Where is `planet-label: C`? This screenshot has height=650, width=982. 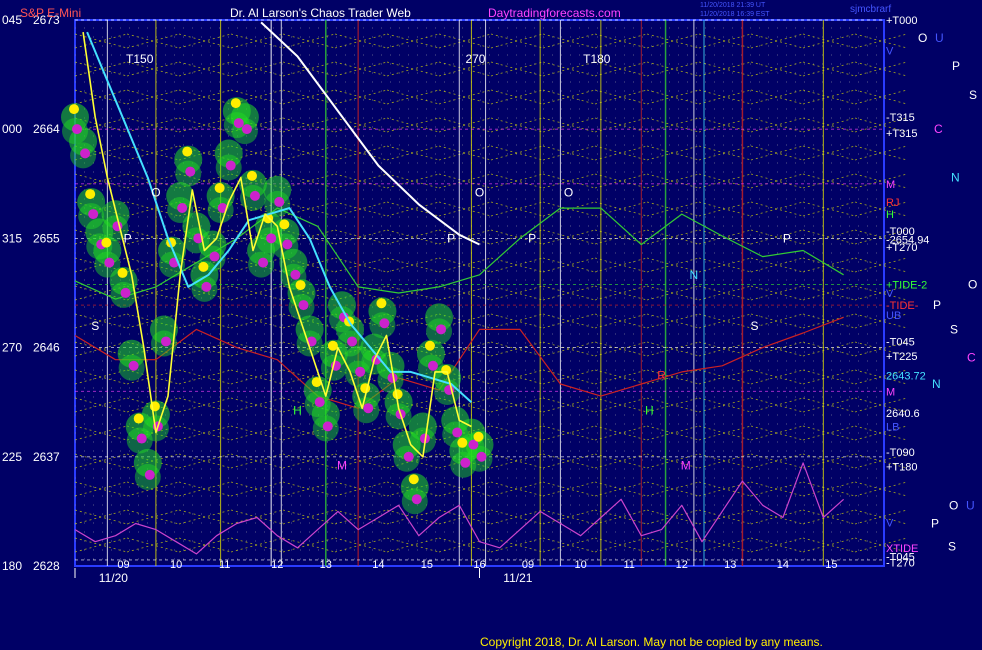 planet-label: C is located at coordinates (938, 129).